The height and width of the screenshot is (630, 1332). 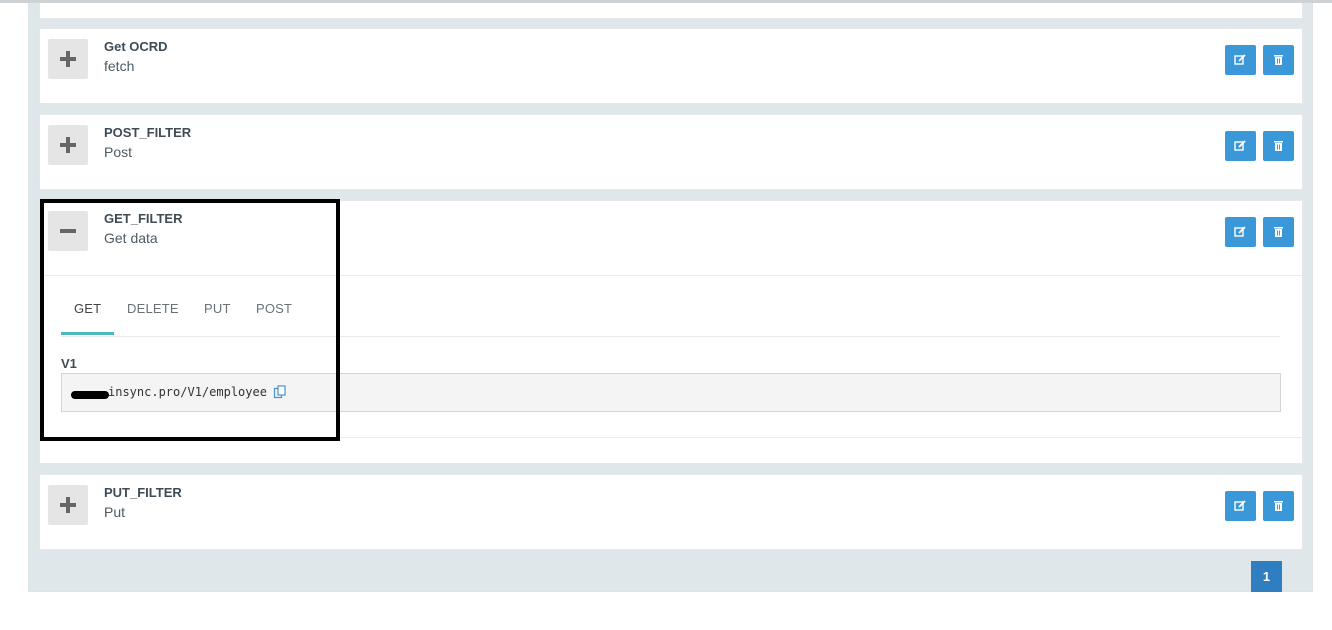 What do you see at coordinates (1266, 576) in the screenshot?
I see `pagination-page-button: 1` at bounding box center [1266, 576].